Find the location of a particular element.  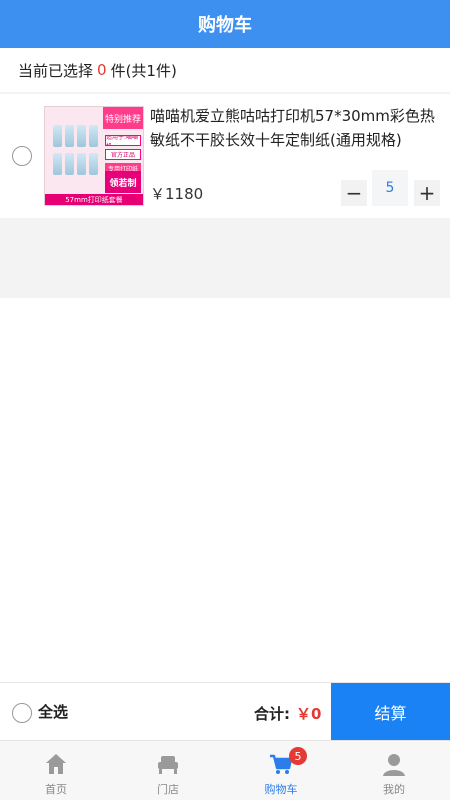

tab-cart: 购物车 5 is located at coordinates (281, 771).